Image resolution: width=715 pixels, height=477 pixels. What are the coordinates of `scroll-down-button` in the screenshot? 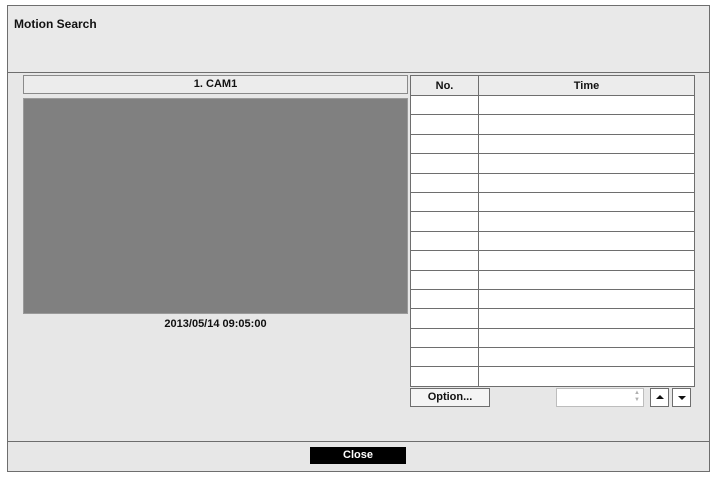 It's located at (681, 397).